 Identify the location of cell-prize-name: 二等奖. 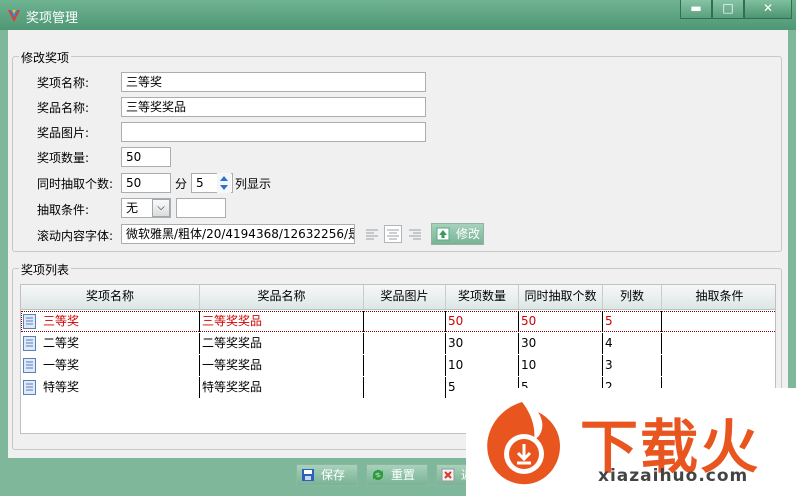
(110, 343).